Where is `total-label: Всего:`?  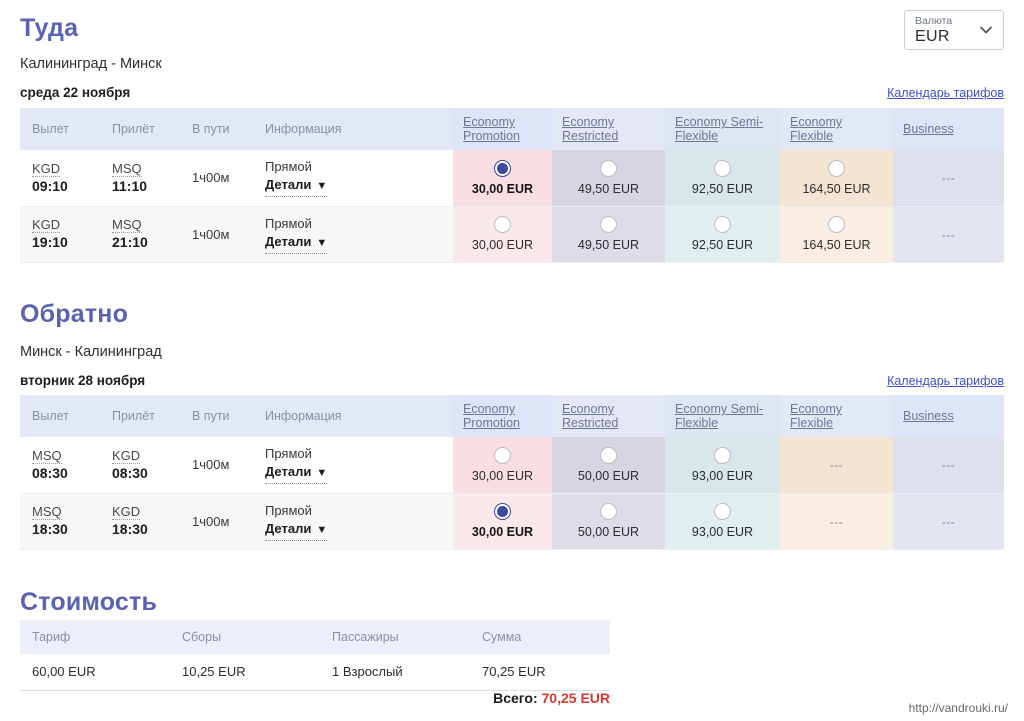
total-label: Всего: is located at coordinates (515, 698).